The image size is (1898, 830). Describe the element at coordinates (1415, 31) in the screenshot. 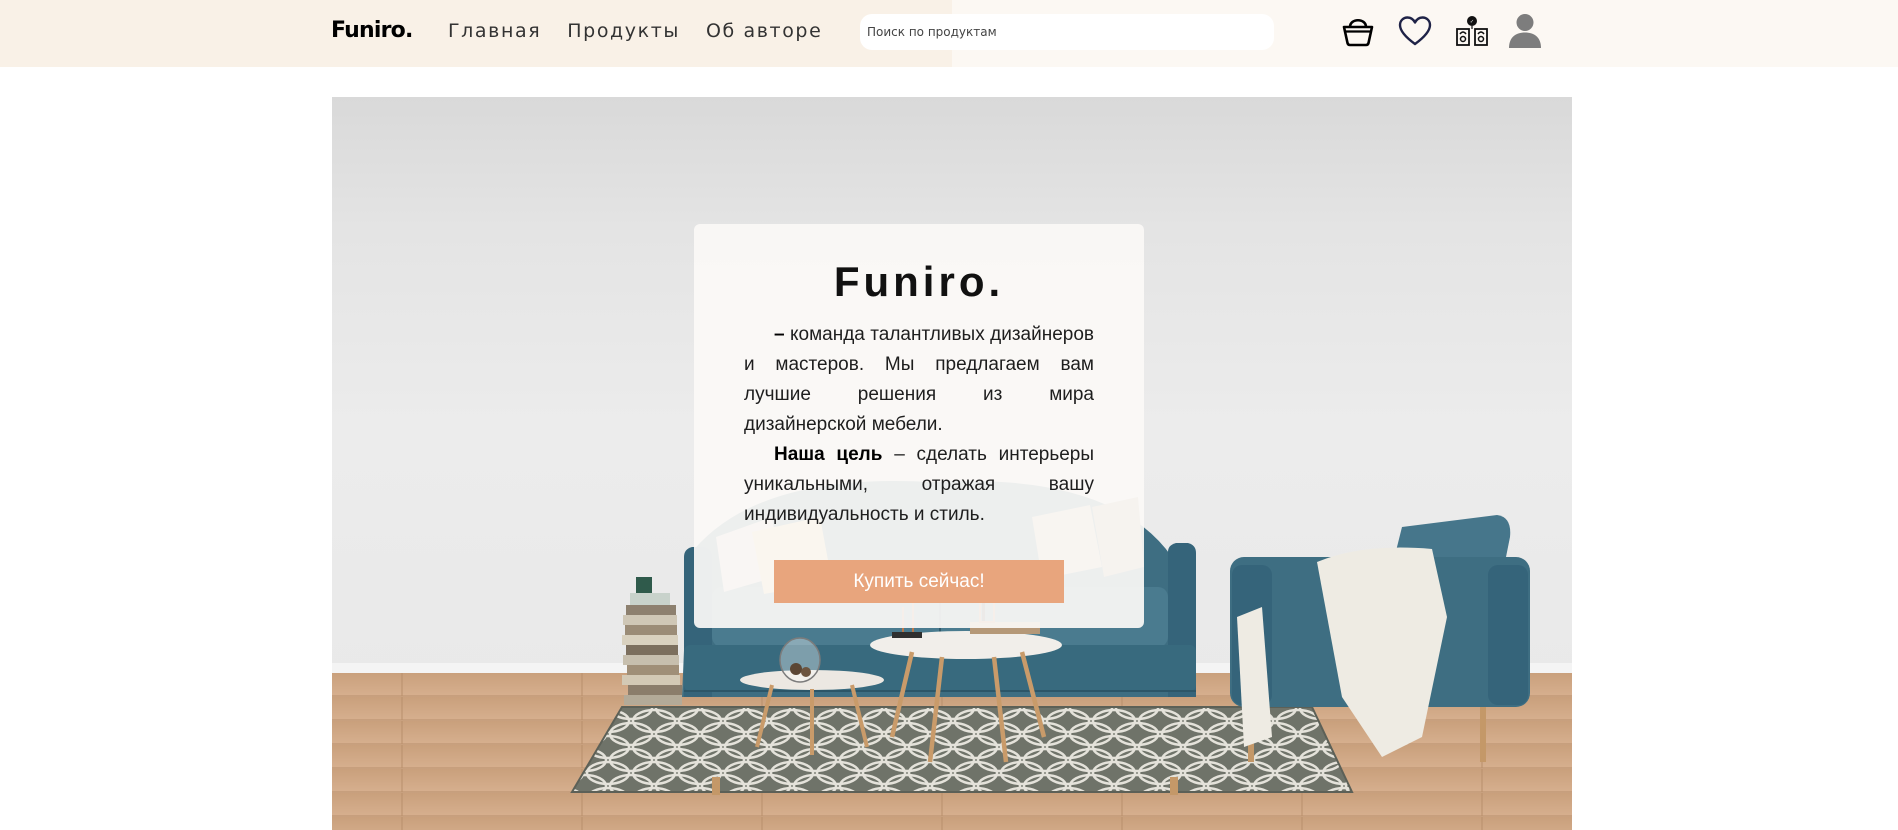

I see `heart-icon` at that location.